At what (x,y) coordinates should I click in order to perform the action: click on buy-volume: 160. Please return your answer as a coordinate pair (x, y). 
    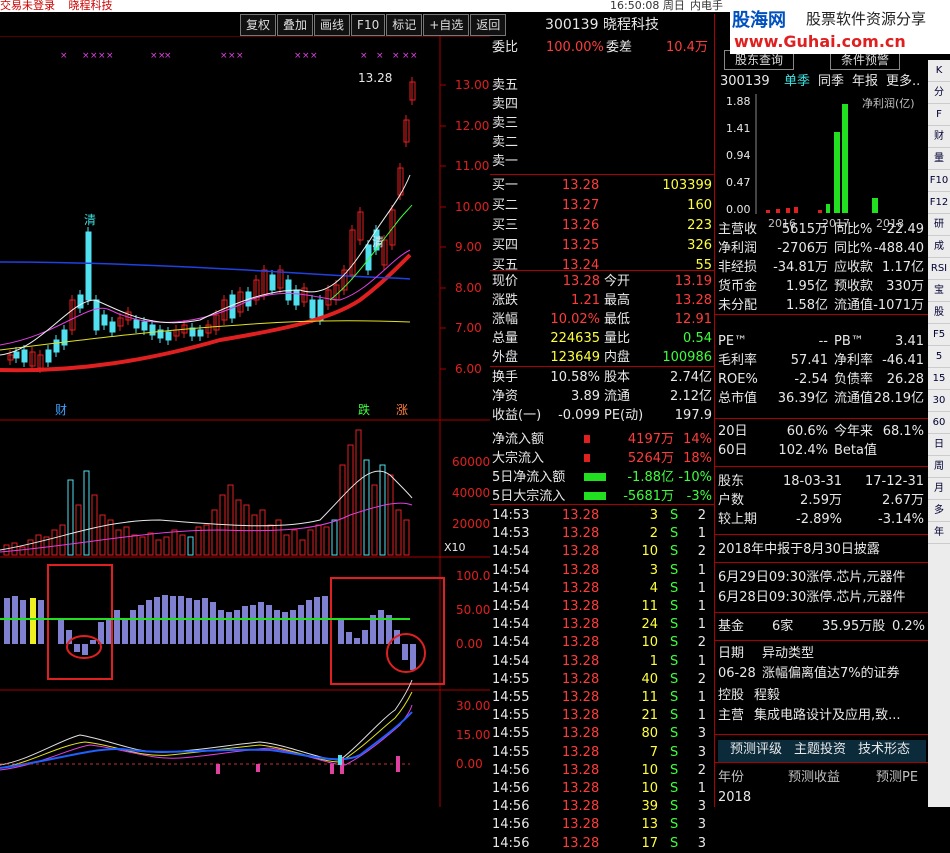
    Looking at the image, I should click on (699, 205).